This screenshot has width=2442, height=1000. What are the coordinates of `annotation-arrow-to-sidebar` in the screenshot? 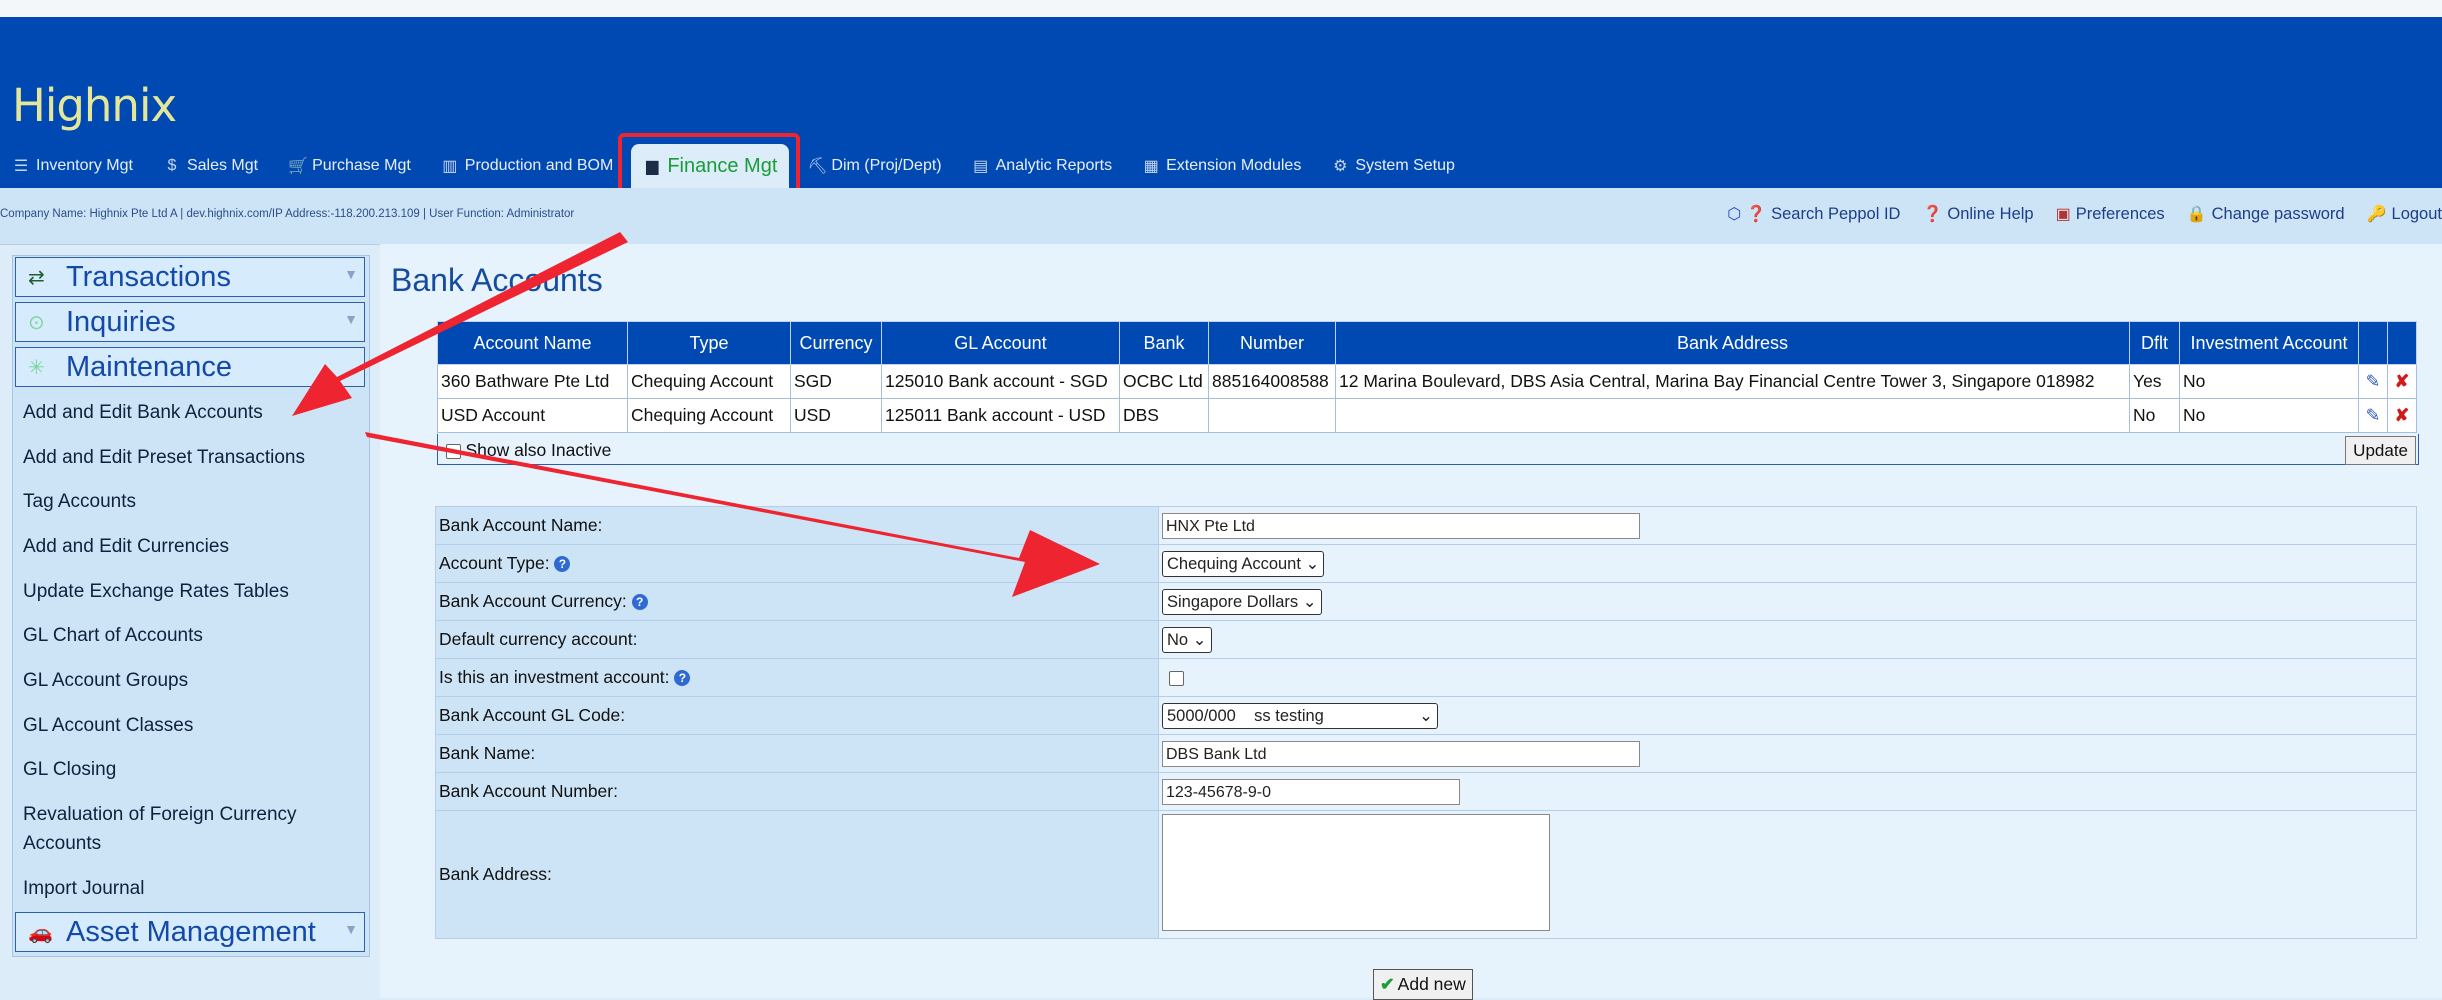 It's located at (460, 324).